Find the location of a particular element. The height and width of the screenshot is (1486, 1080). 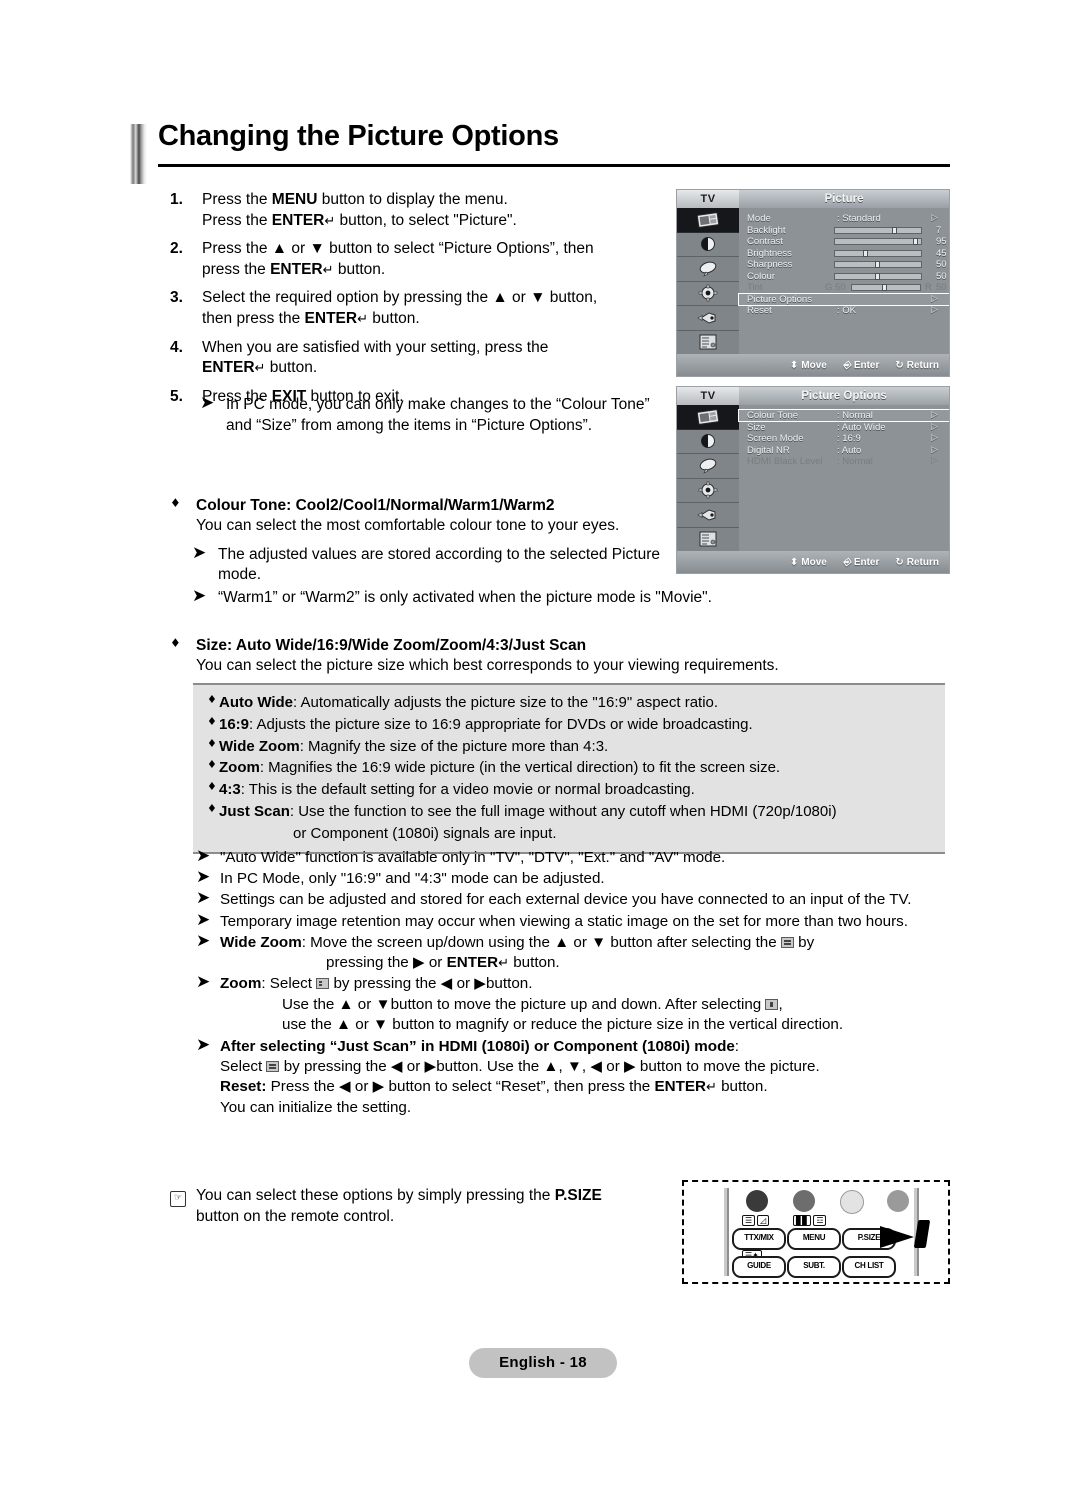

osd-footer-return: ↻ Return is located at coordinates (917, 365).